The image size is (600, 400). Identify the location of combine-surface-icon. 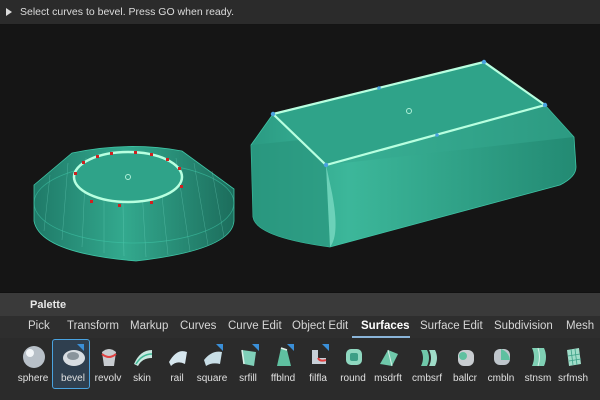
(429, 358).